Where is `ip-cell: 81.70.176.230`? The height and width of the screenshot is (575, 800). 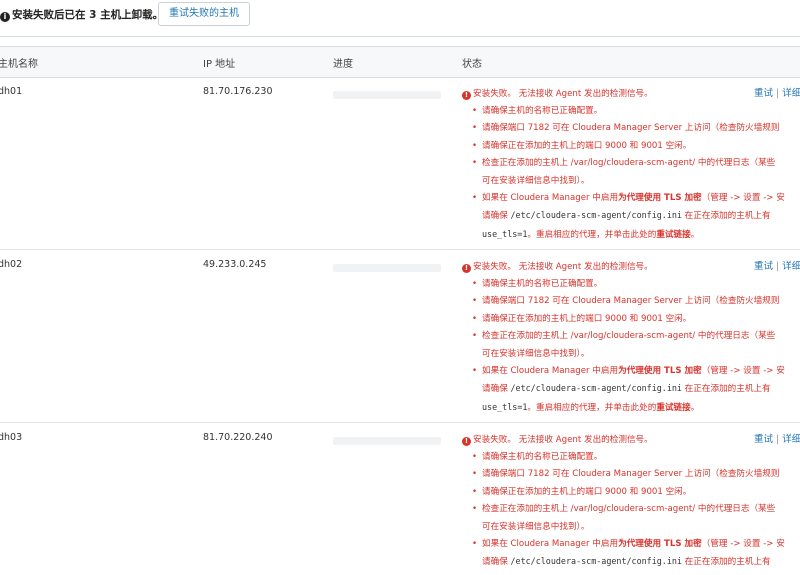
ip-cell: 81.70.176.230 is located at coordinates (238, 91).